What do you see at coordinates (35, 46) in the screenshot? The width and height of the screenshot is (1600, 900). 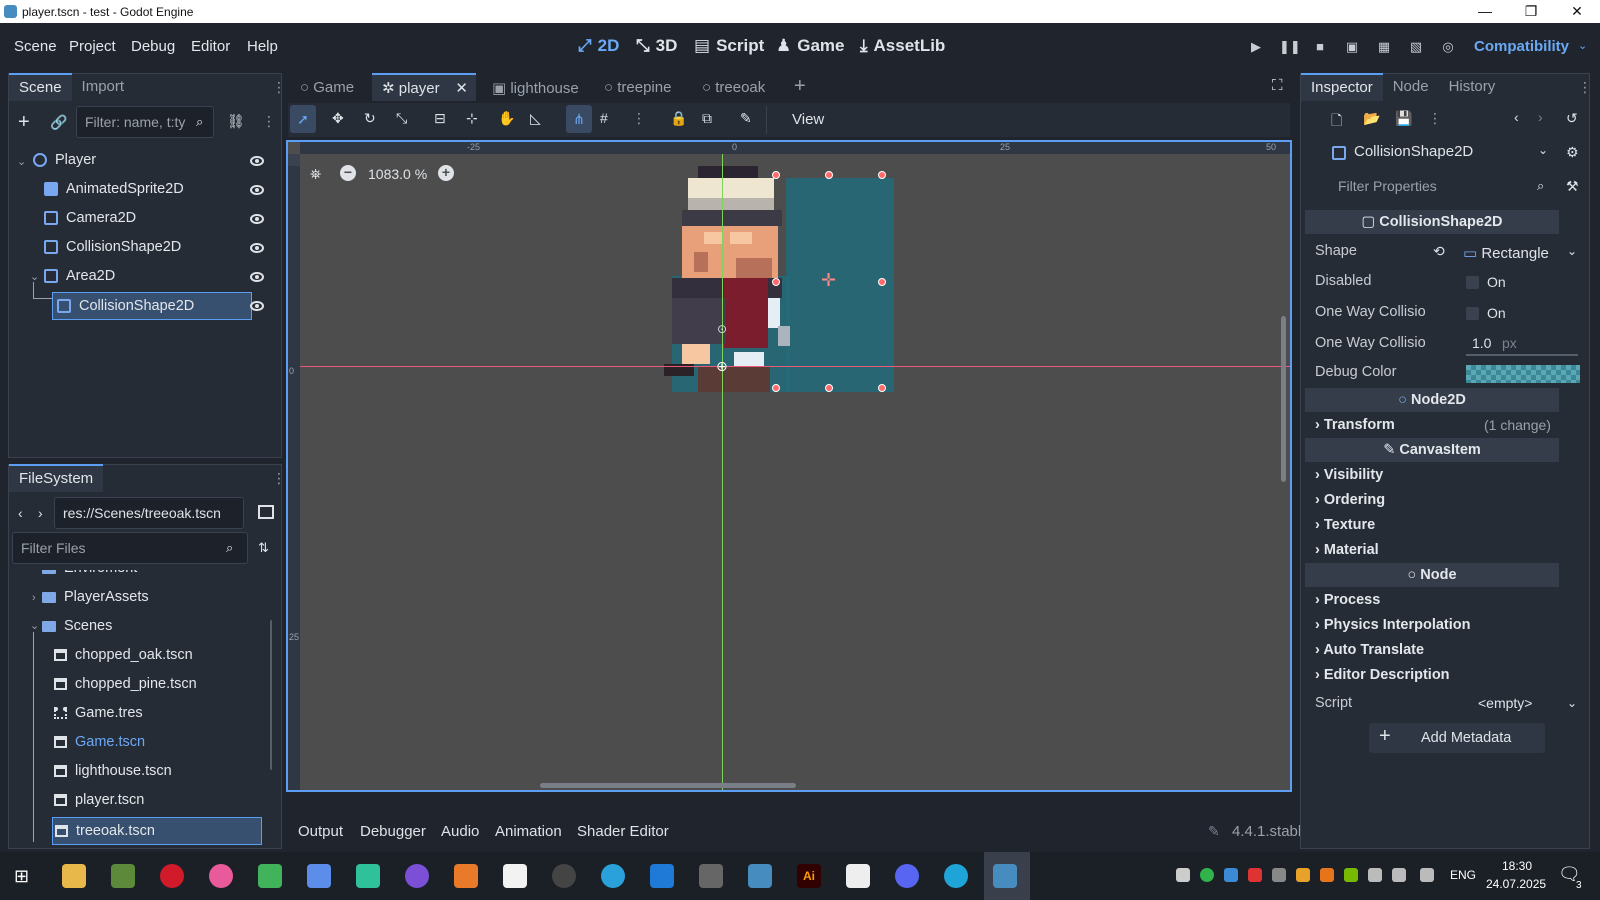 I see `menu-scene: Scene` at bounding box center [35, 46].